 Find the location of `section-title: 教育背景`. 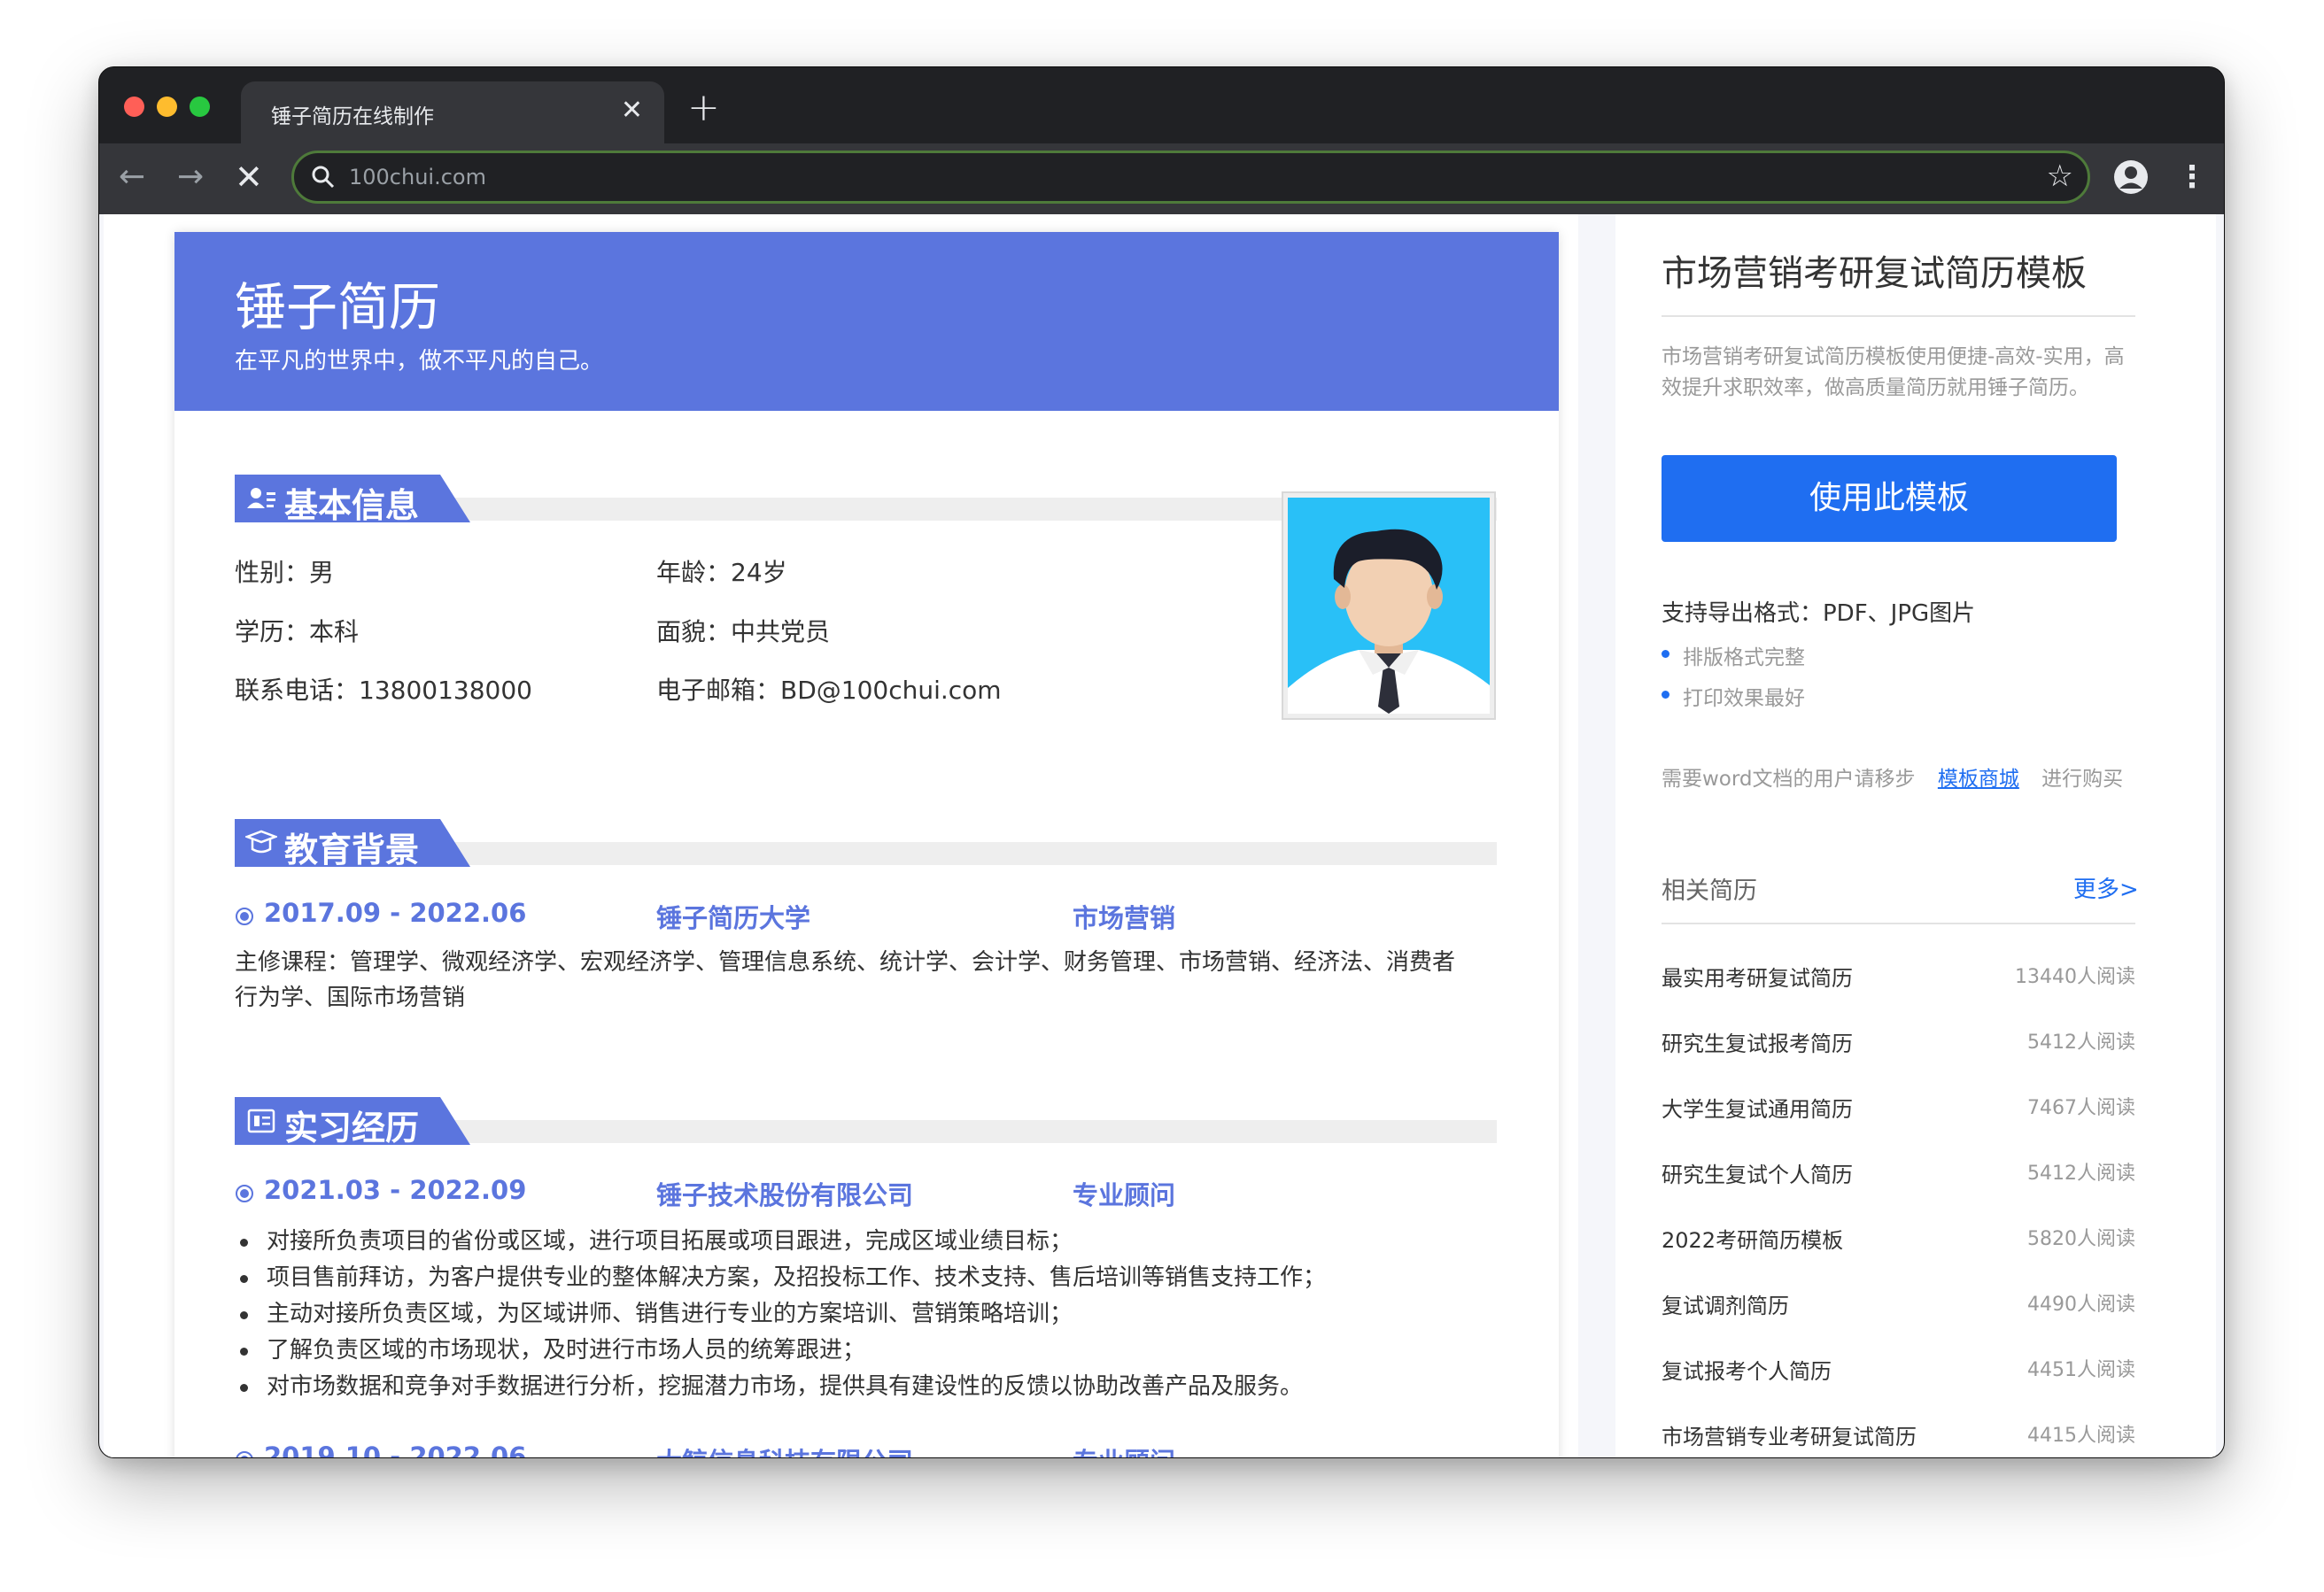

section-title: 教育背景 is located at coordinates (352, 850).